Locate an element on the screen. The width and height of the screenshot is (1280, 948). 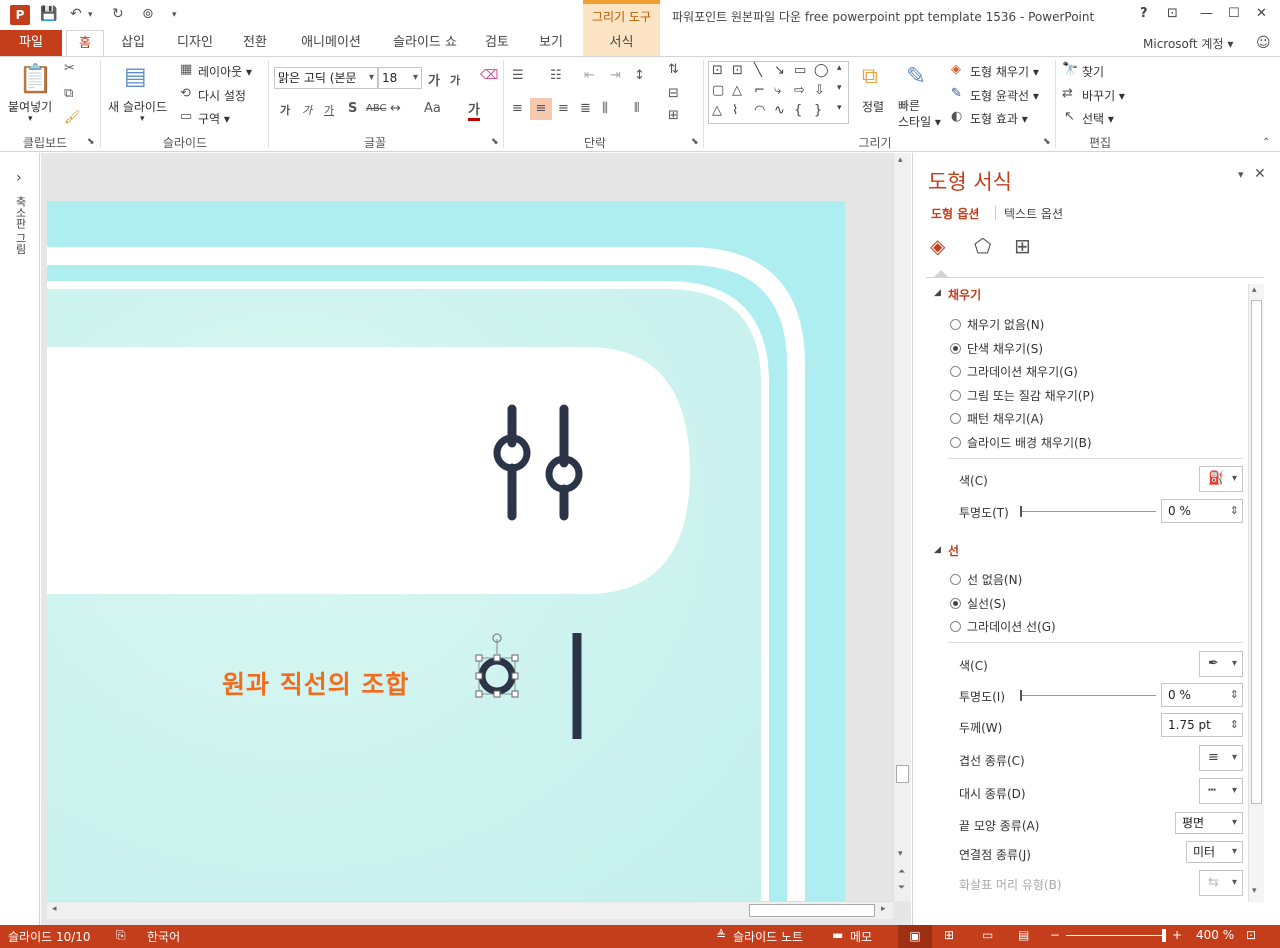
rectangle-shape-icon: ▭ is located at coordinates (800, 70).